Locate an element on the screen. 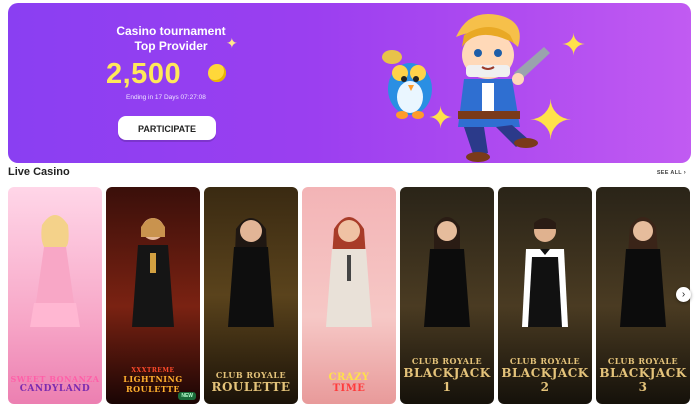 The height and width of the screenshot is (411, 700). section-title: Live Casino is located at coordinates (39, 172).